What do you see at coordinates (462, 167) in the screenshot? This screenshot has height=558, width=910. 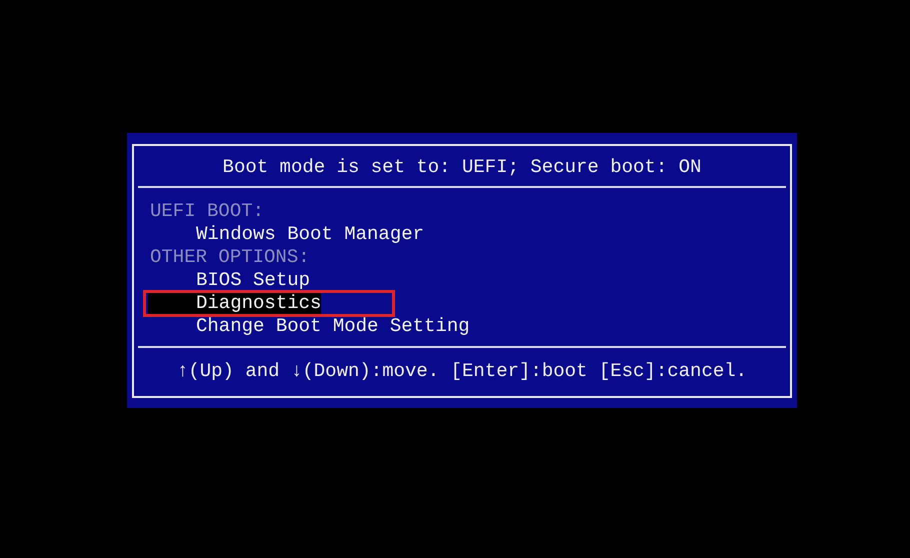 I see `boot-mode-title: Boot mode is set to: UEFI; Secure boot: ON` at bounding box center [462, 167].